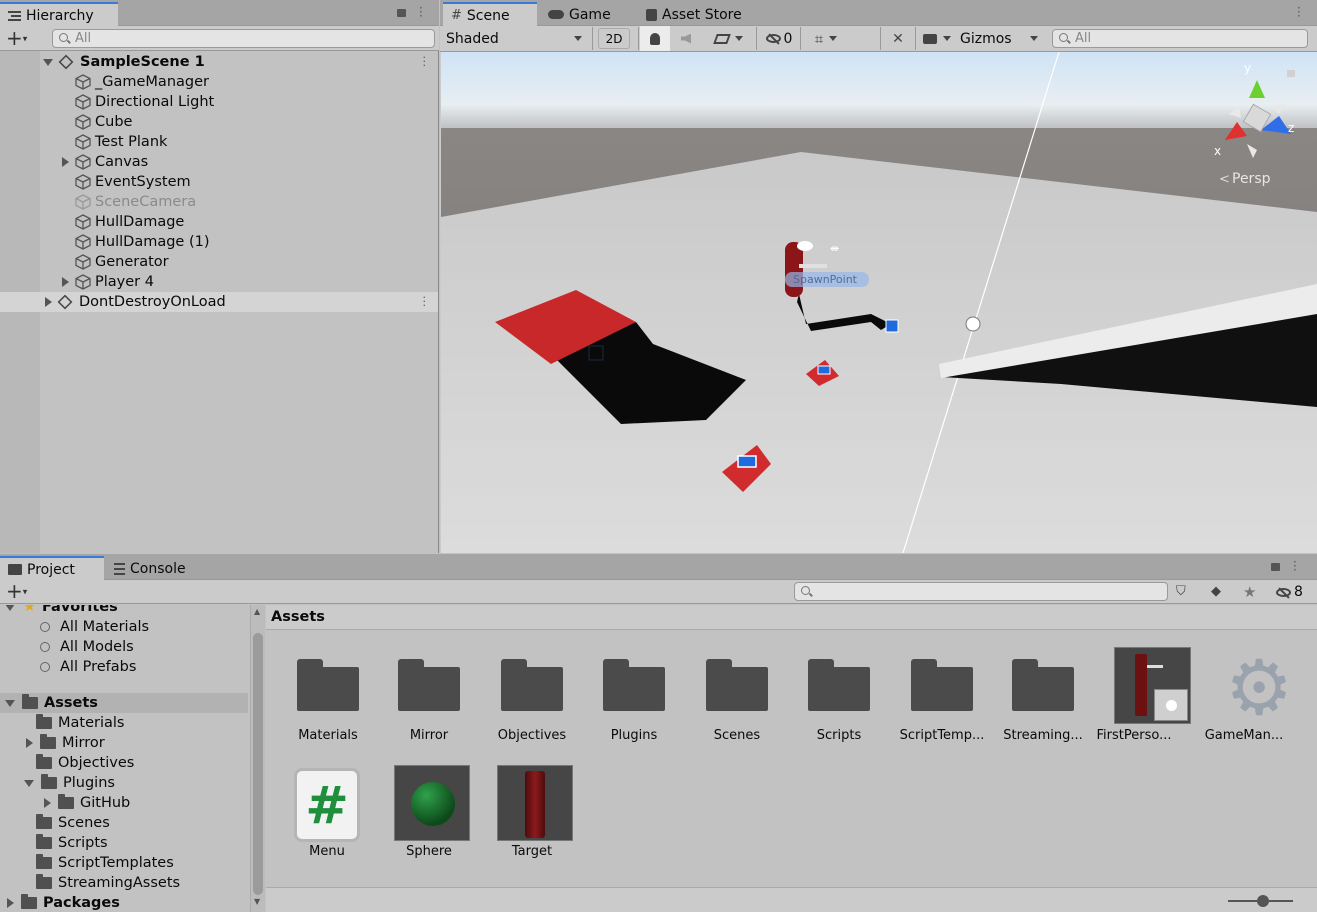 Image resolution: width=1317 pixels, height=912 pixels. Describe the element at coordinates (219, 162) in the screenshot. I see `hierarchy-item: Canvas` at that location.